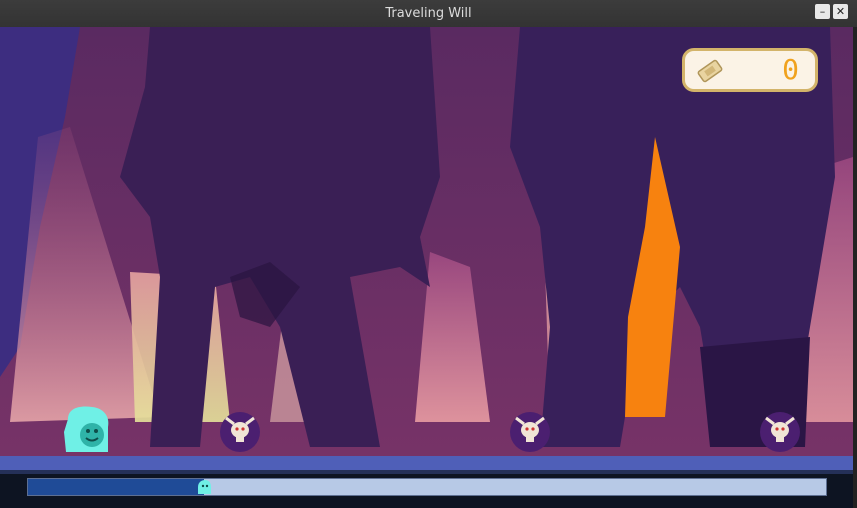  Describe the element at coordinates (790, 69) in the screenshot. I see `score-value: 0` at that location.